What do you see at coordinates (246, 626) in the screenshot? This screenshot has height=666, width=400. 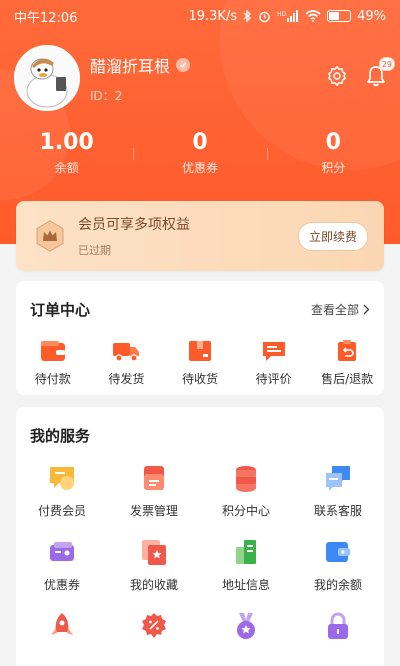 I see `medal-icon` at bounding box center [246, 626].